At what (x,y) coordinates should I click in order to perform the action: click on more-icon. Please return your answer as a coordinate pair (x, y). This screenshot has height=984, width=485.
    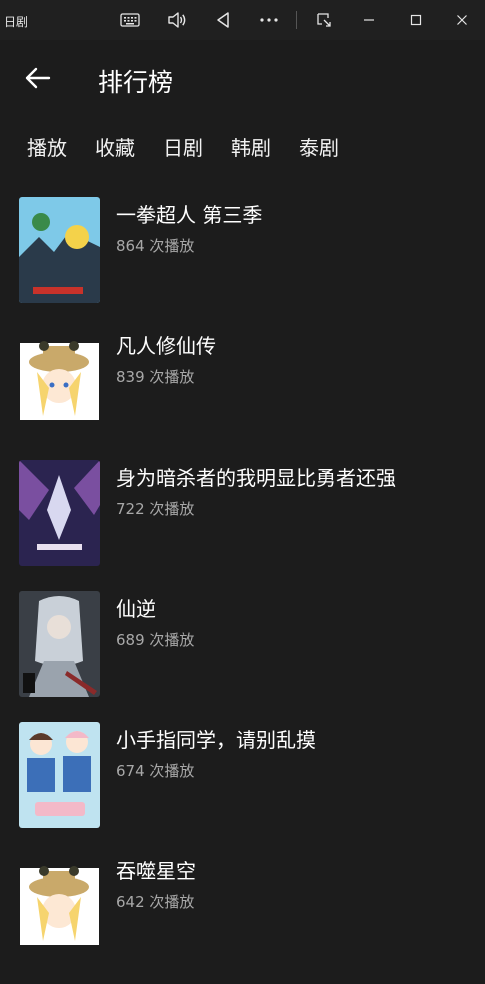
    Looking at the image, I should click on (269, 20).